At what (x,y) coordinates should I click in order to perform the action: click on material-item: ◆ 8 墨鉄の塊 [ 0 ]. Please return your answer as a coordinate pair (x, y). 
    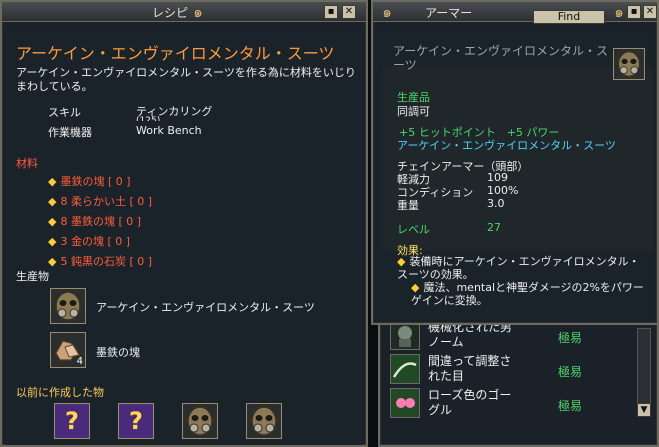
    Looking at the image, I should click on (95, 221).